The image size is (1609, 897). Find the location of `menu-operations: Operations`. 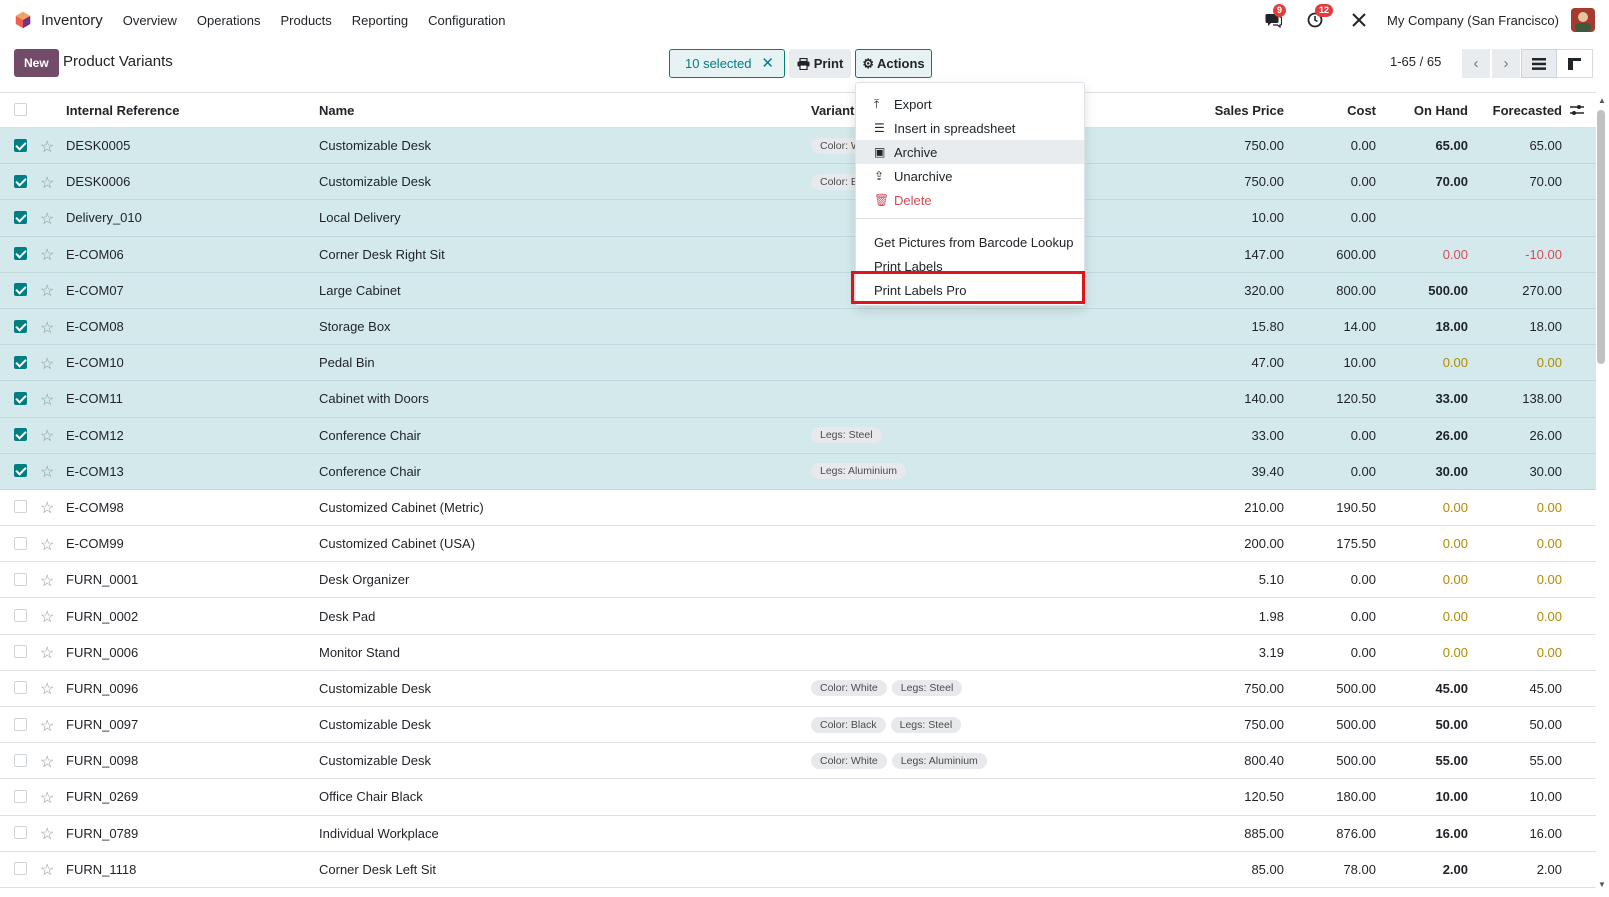

menu-operations: Operations is located at coordinates (229, 20).